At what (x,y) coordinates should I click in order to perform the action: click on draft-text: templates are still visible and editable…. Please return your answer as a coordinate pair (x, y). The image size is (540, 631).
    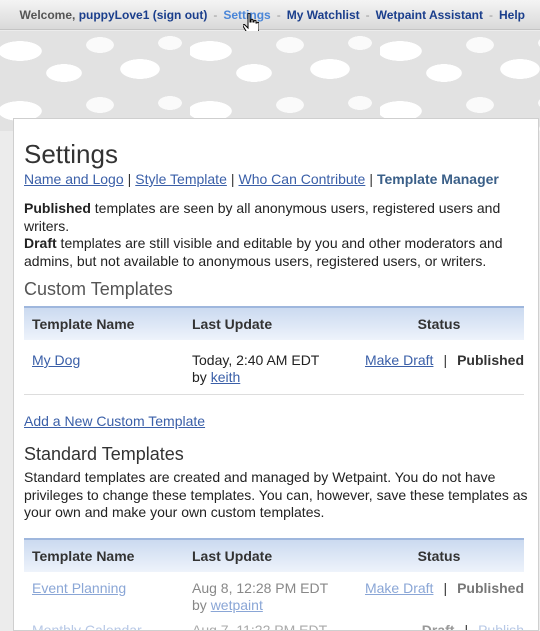
    Looking at the image, I should click on (263, 252).